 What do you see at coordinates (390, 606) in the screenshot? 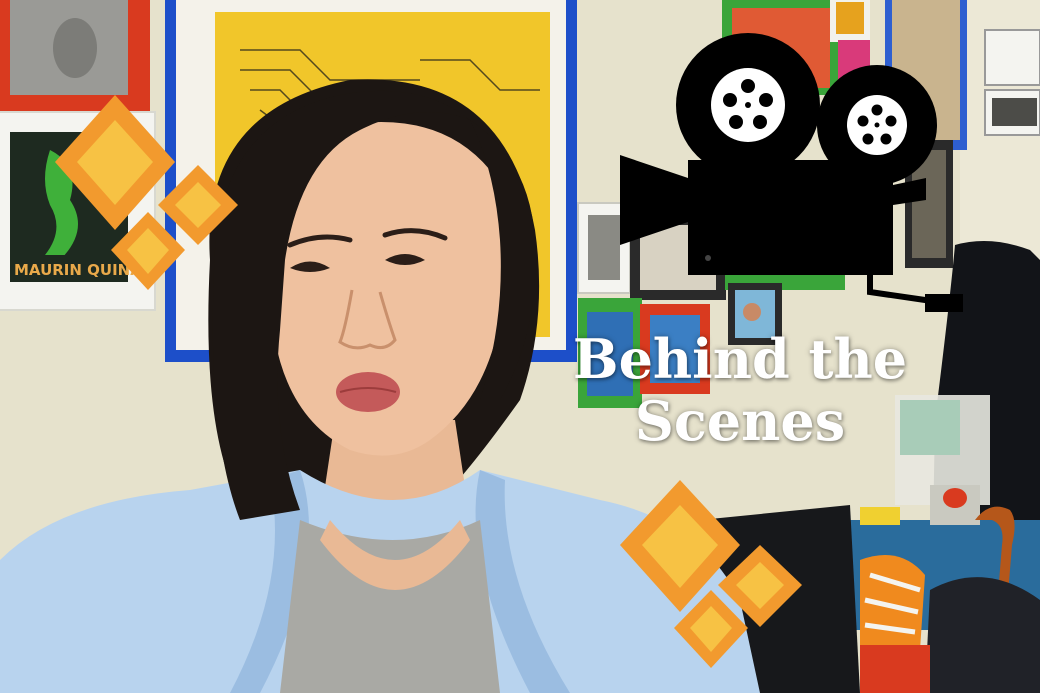
I see `grey-tank-top` at bounding box center [390, 606].